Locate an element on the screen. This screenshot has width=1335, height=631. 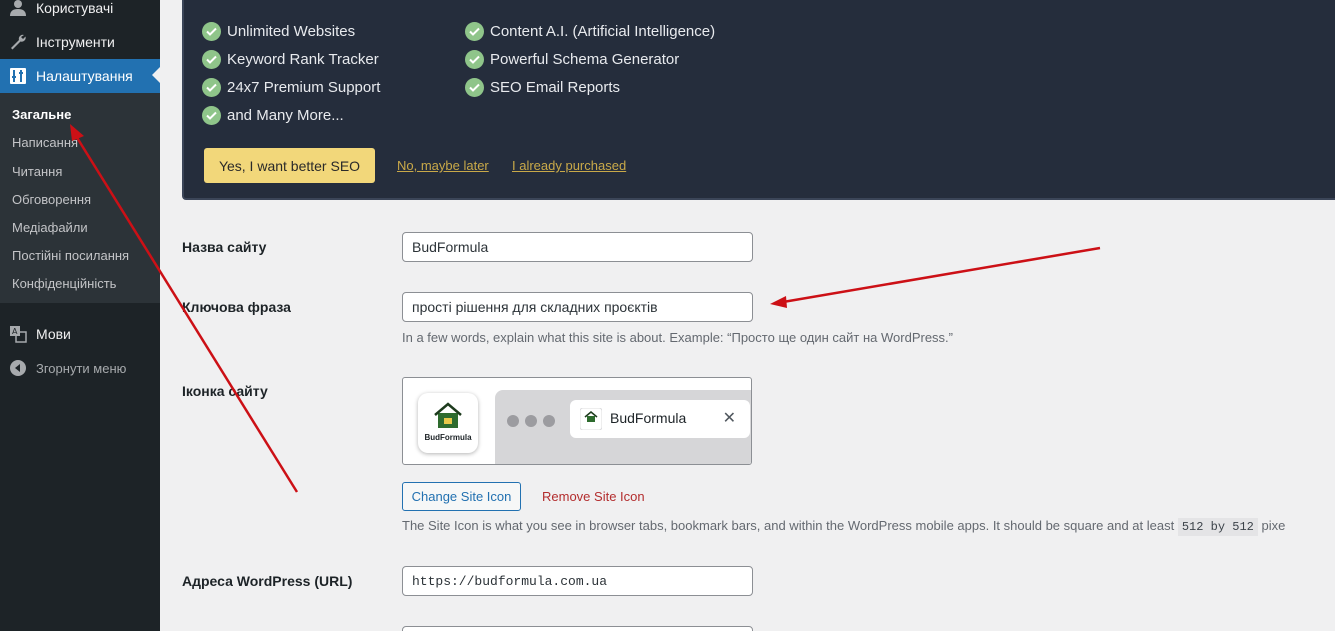
menu-item-languages: A Мови is located at coordinates (80, 334).